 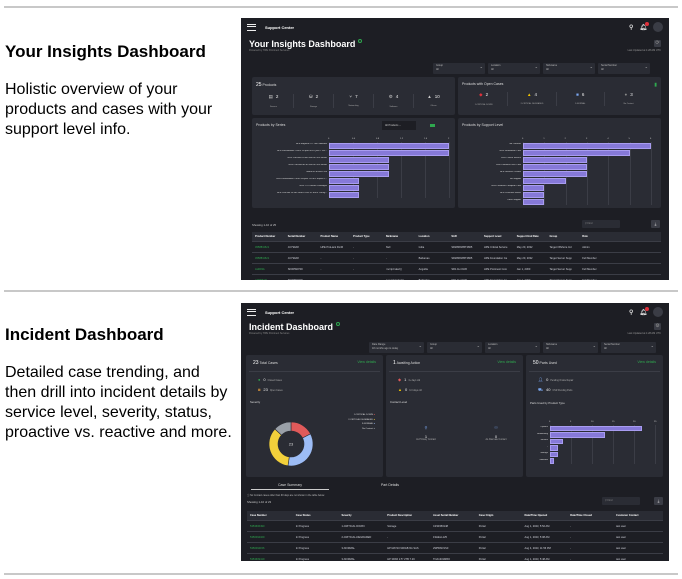 What do you see at coordinates (432, 236) in the screenshot?
I see `column-header: Location` at bounding box center [432, 236].